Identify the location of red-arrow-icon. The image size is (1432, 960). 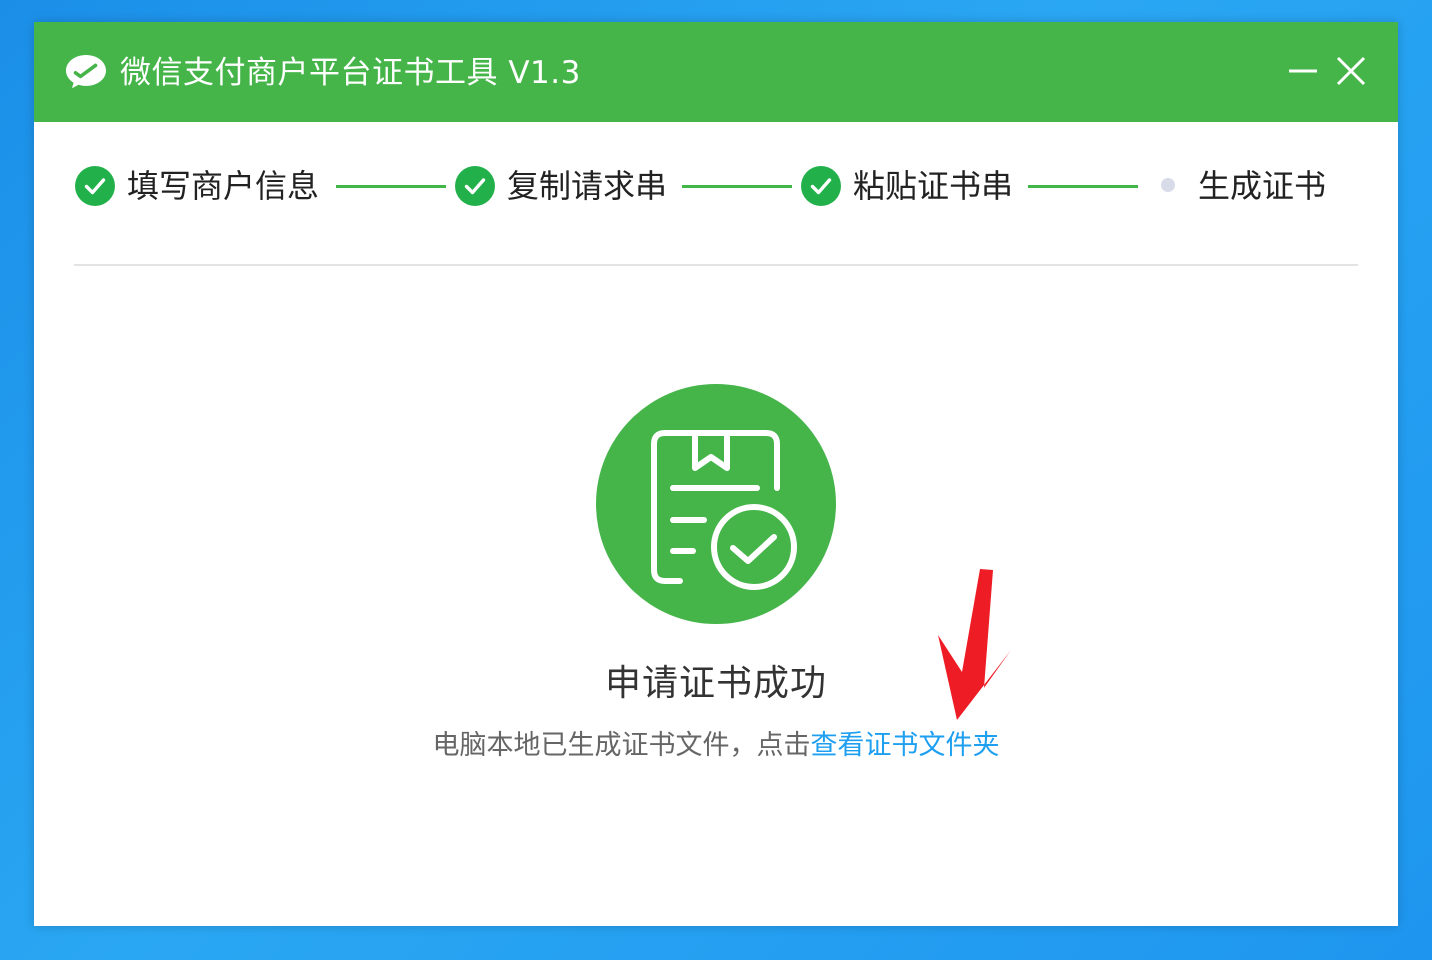
(974, 644).